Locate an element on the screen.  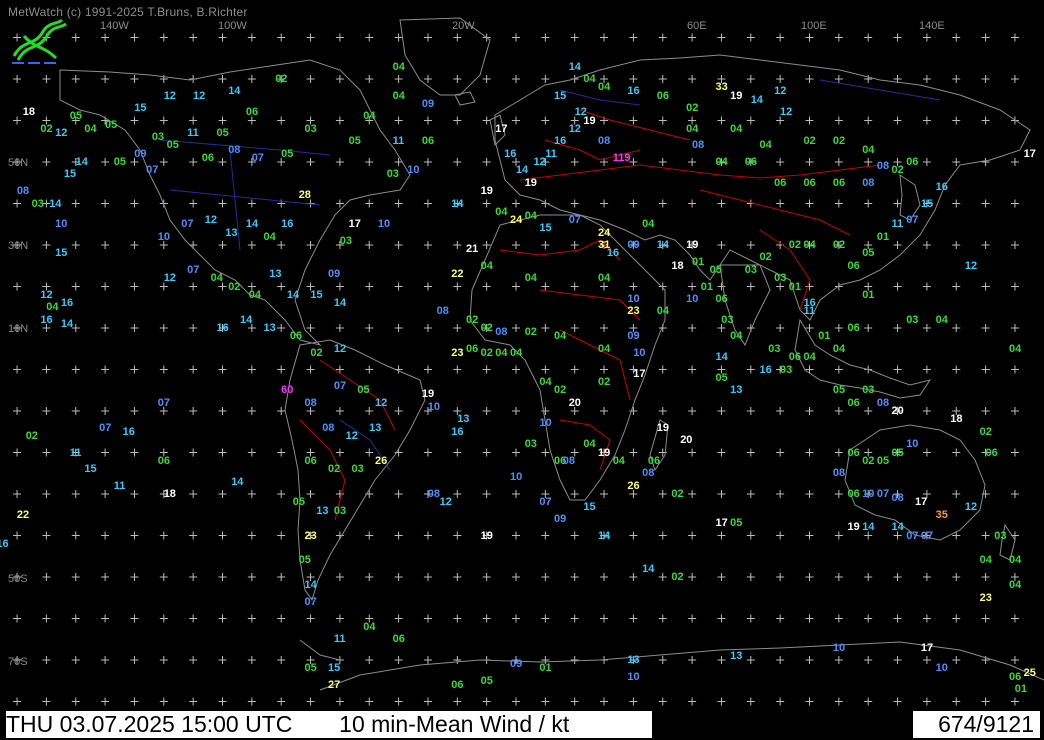
wind-observation: 21 is located at coordinates (472, 249).